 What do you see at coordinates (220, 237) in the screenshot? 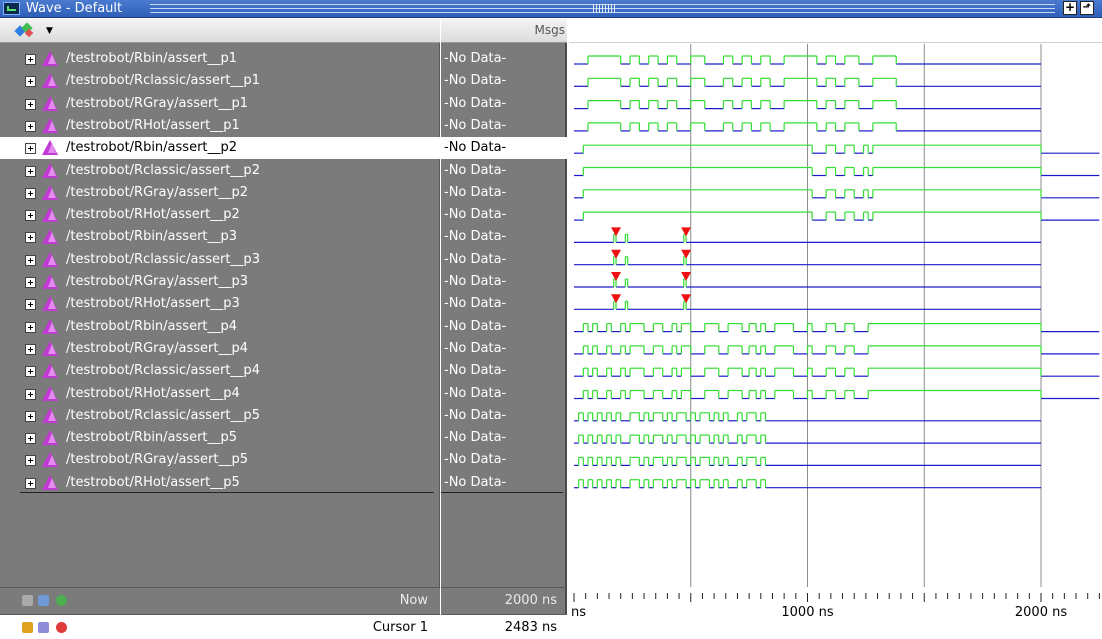
I see `signal-row: /testrobot/Rbin/assert__p3` at bounding box center [220, 237].